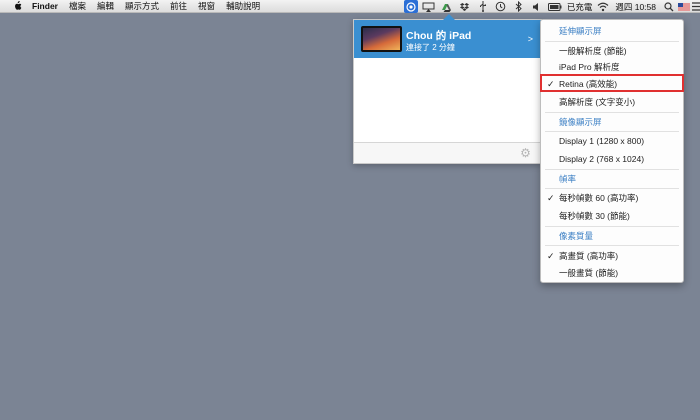 The width and height of the screenshot is (700, 420). I want to click on menu-item-display-1: Display 1 (1280 x 800), so click(612, 141).